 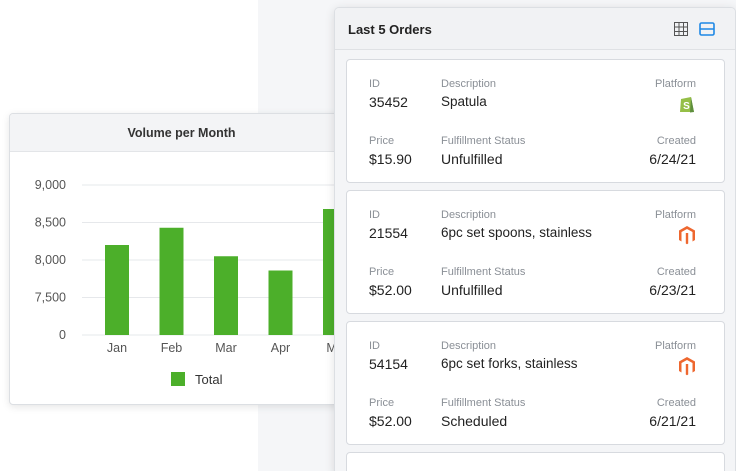 I want to click on order-id: 21554, so click(x=388, y=233).